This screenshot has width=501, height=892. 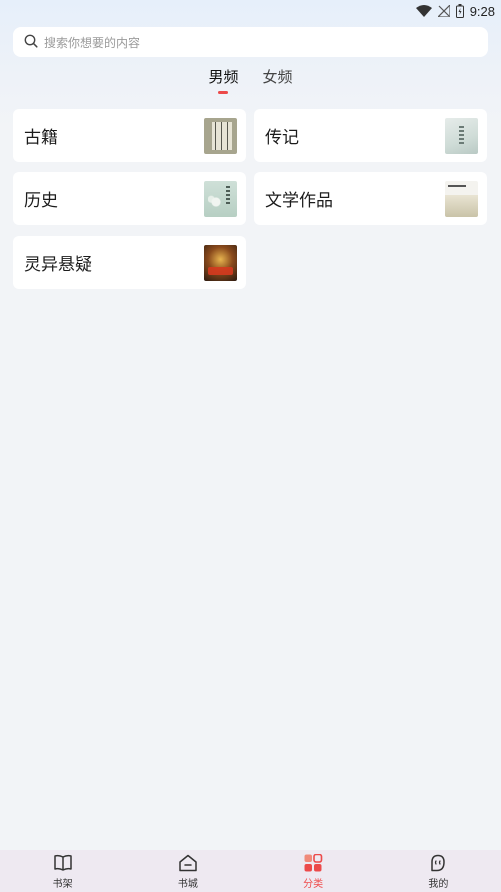 I want to click on store-icon, so click(x=188, y=863).